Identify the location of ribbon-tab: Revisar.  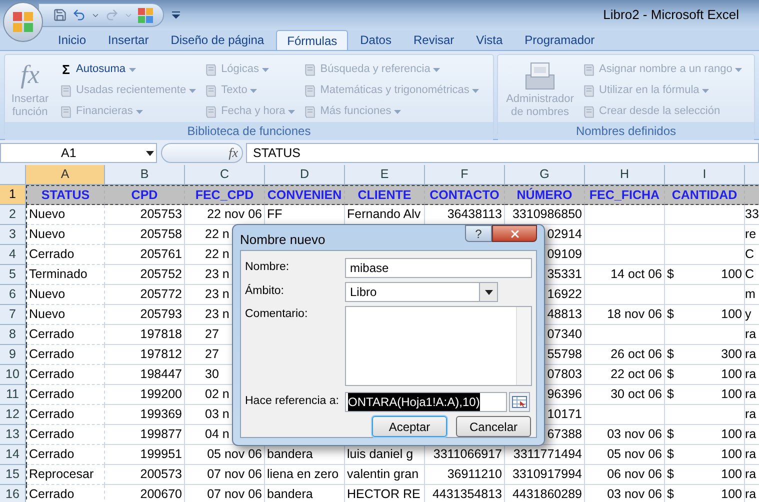
(433, 40).